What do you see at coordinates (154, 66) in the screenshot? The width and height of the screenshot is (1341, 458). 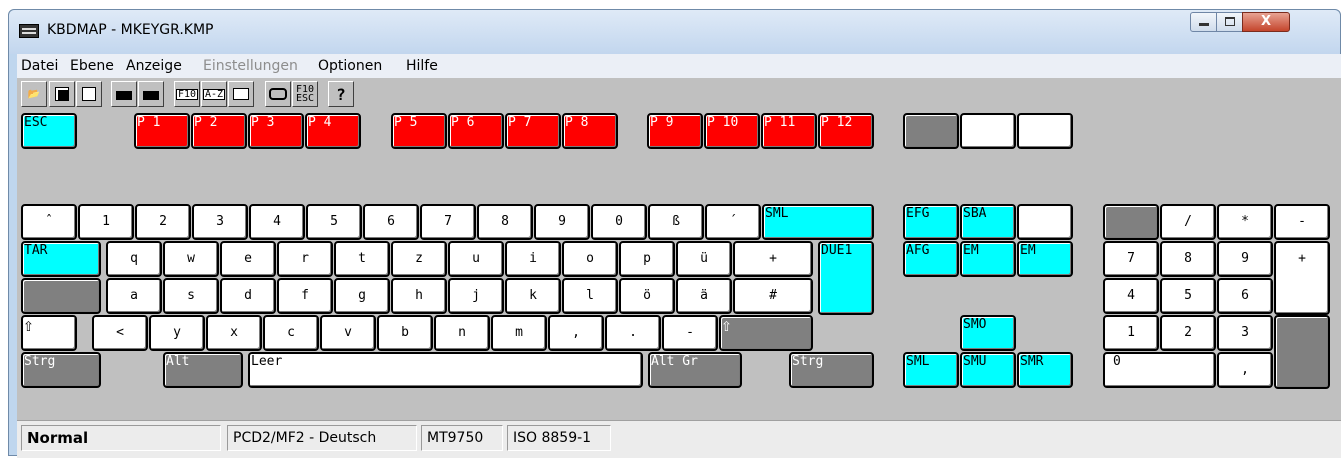 I see `menu-anzeige: Anzeige` at bounding box center [154, 66].